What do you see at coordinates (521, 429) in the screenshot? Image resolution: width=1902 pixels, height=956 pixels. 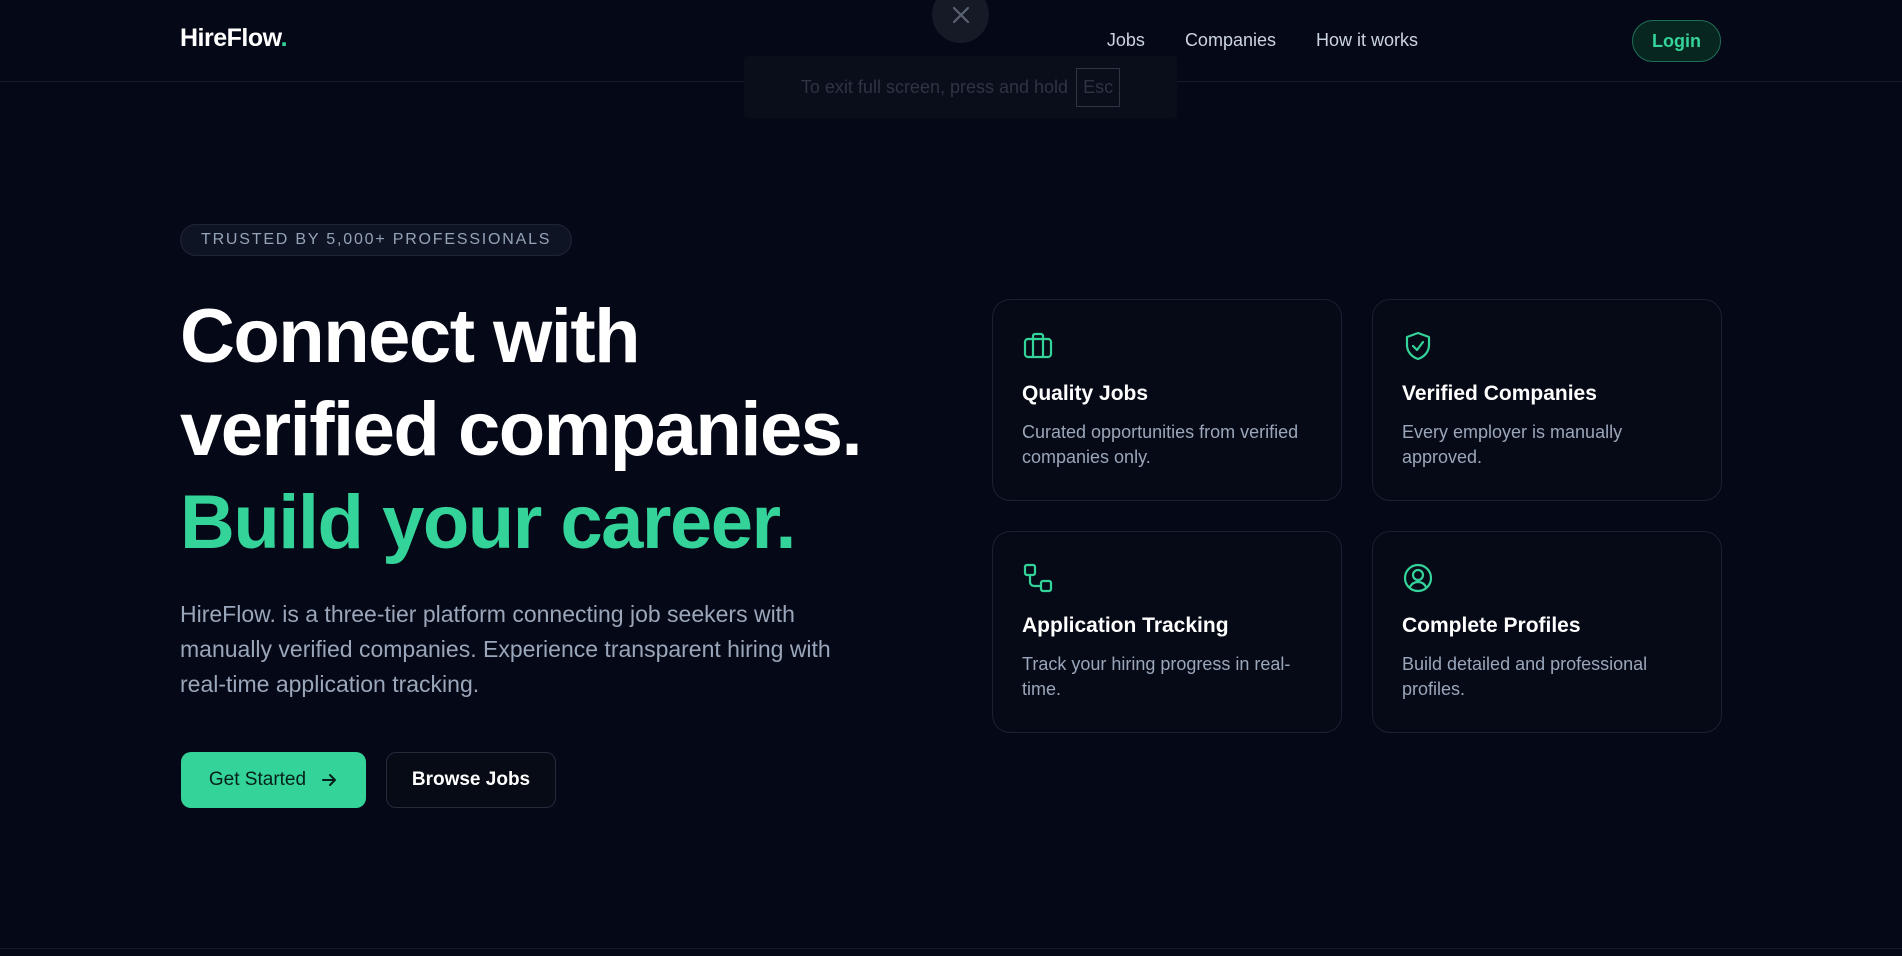 I see `headline-line-2: verified companies.` at bounding box center [521, 429].